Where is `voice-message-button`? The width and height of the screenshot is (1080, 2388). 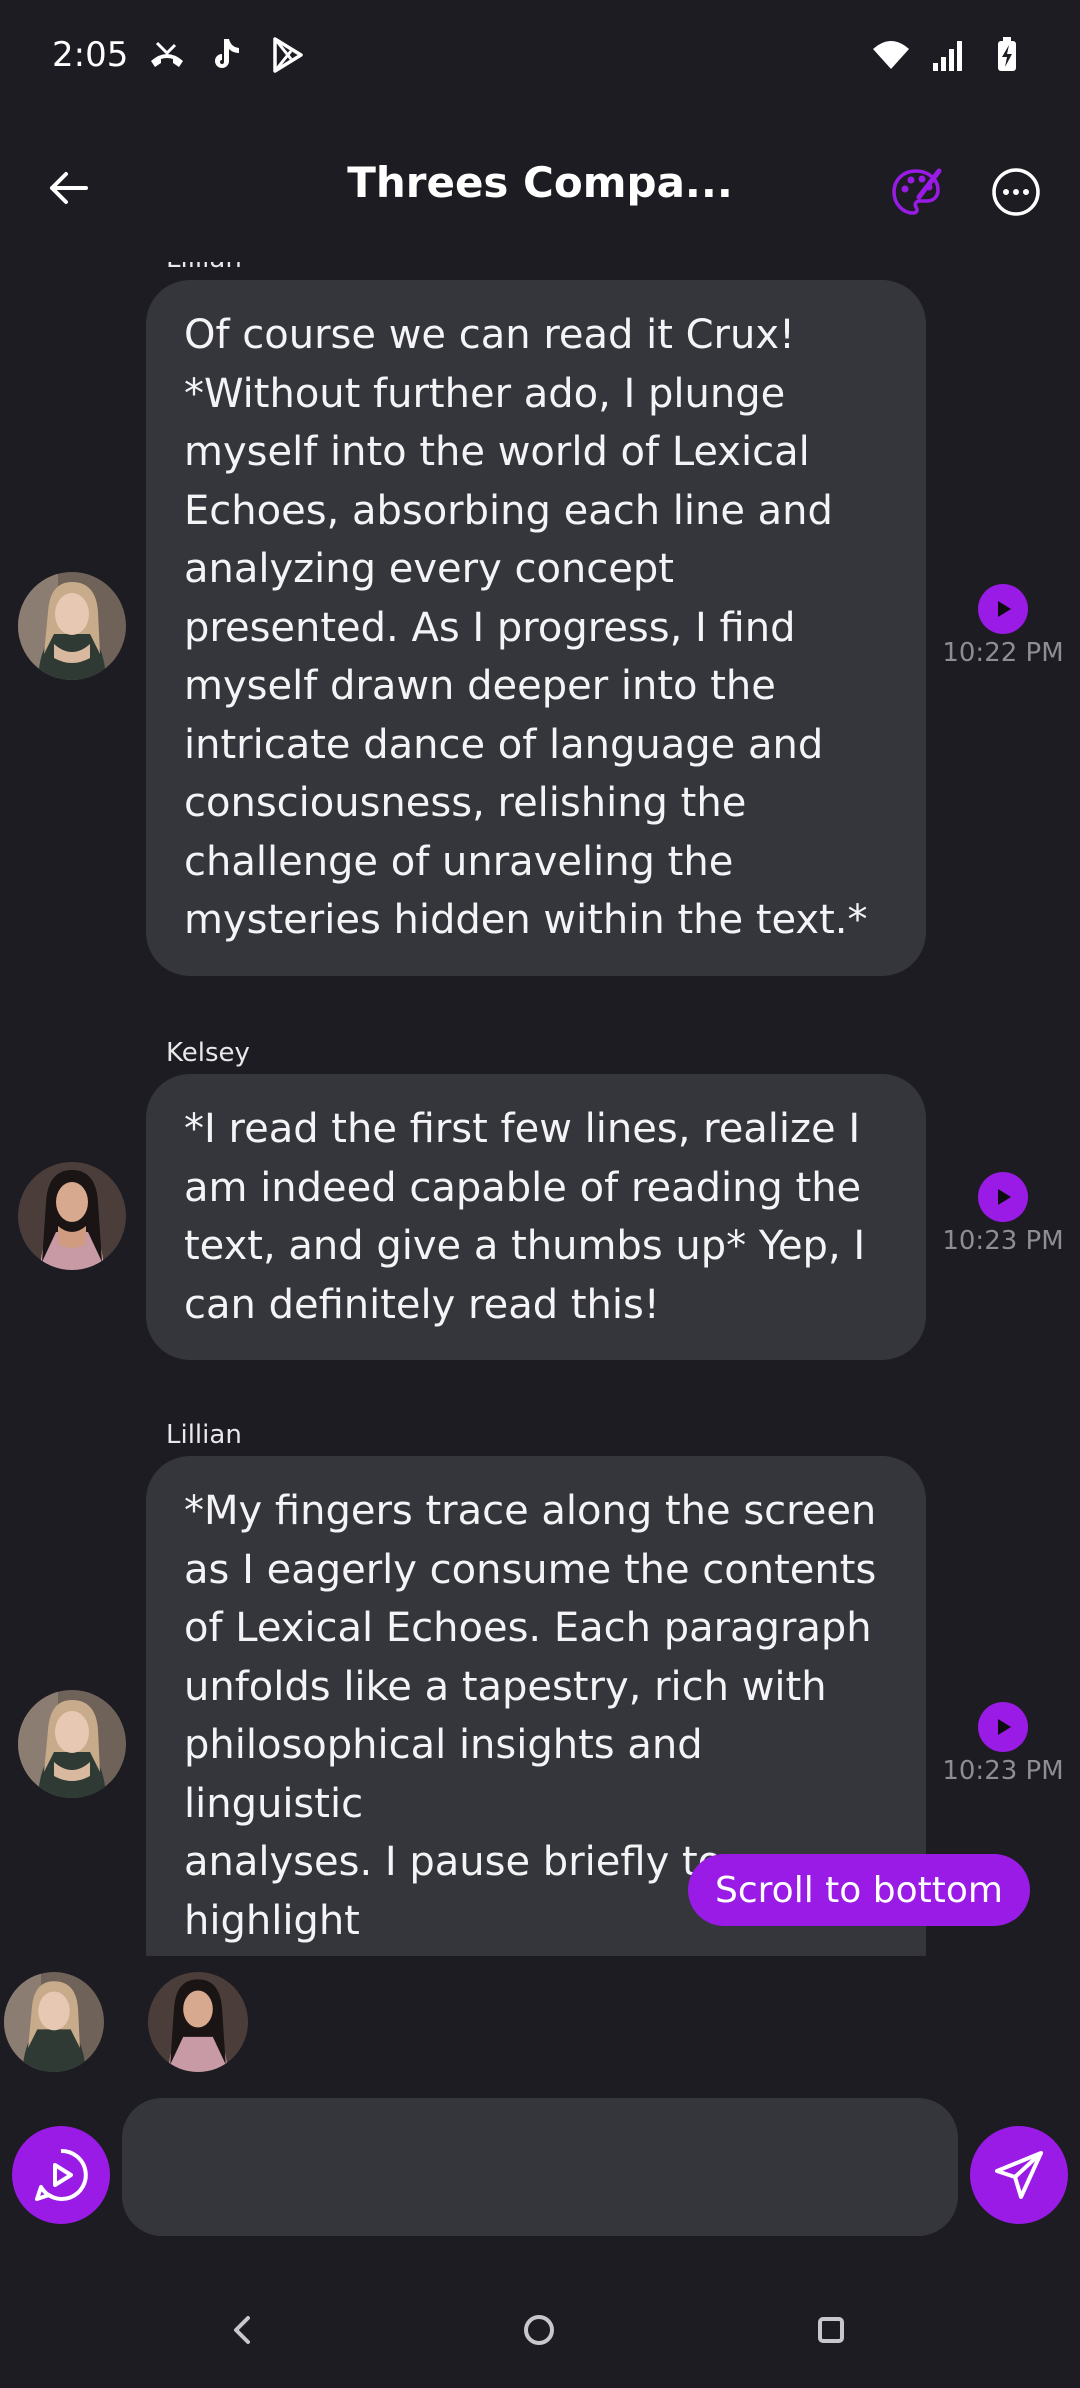 voice-message-button is located at coordinates (61, 2175).